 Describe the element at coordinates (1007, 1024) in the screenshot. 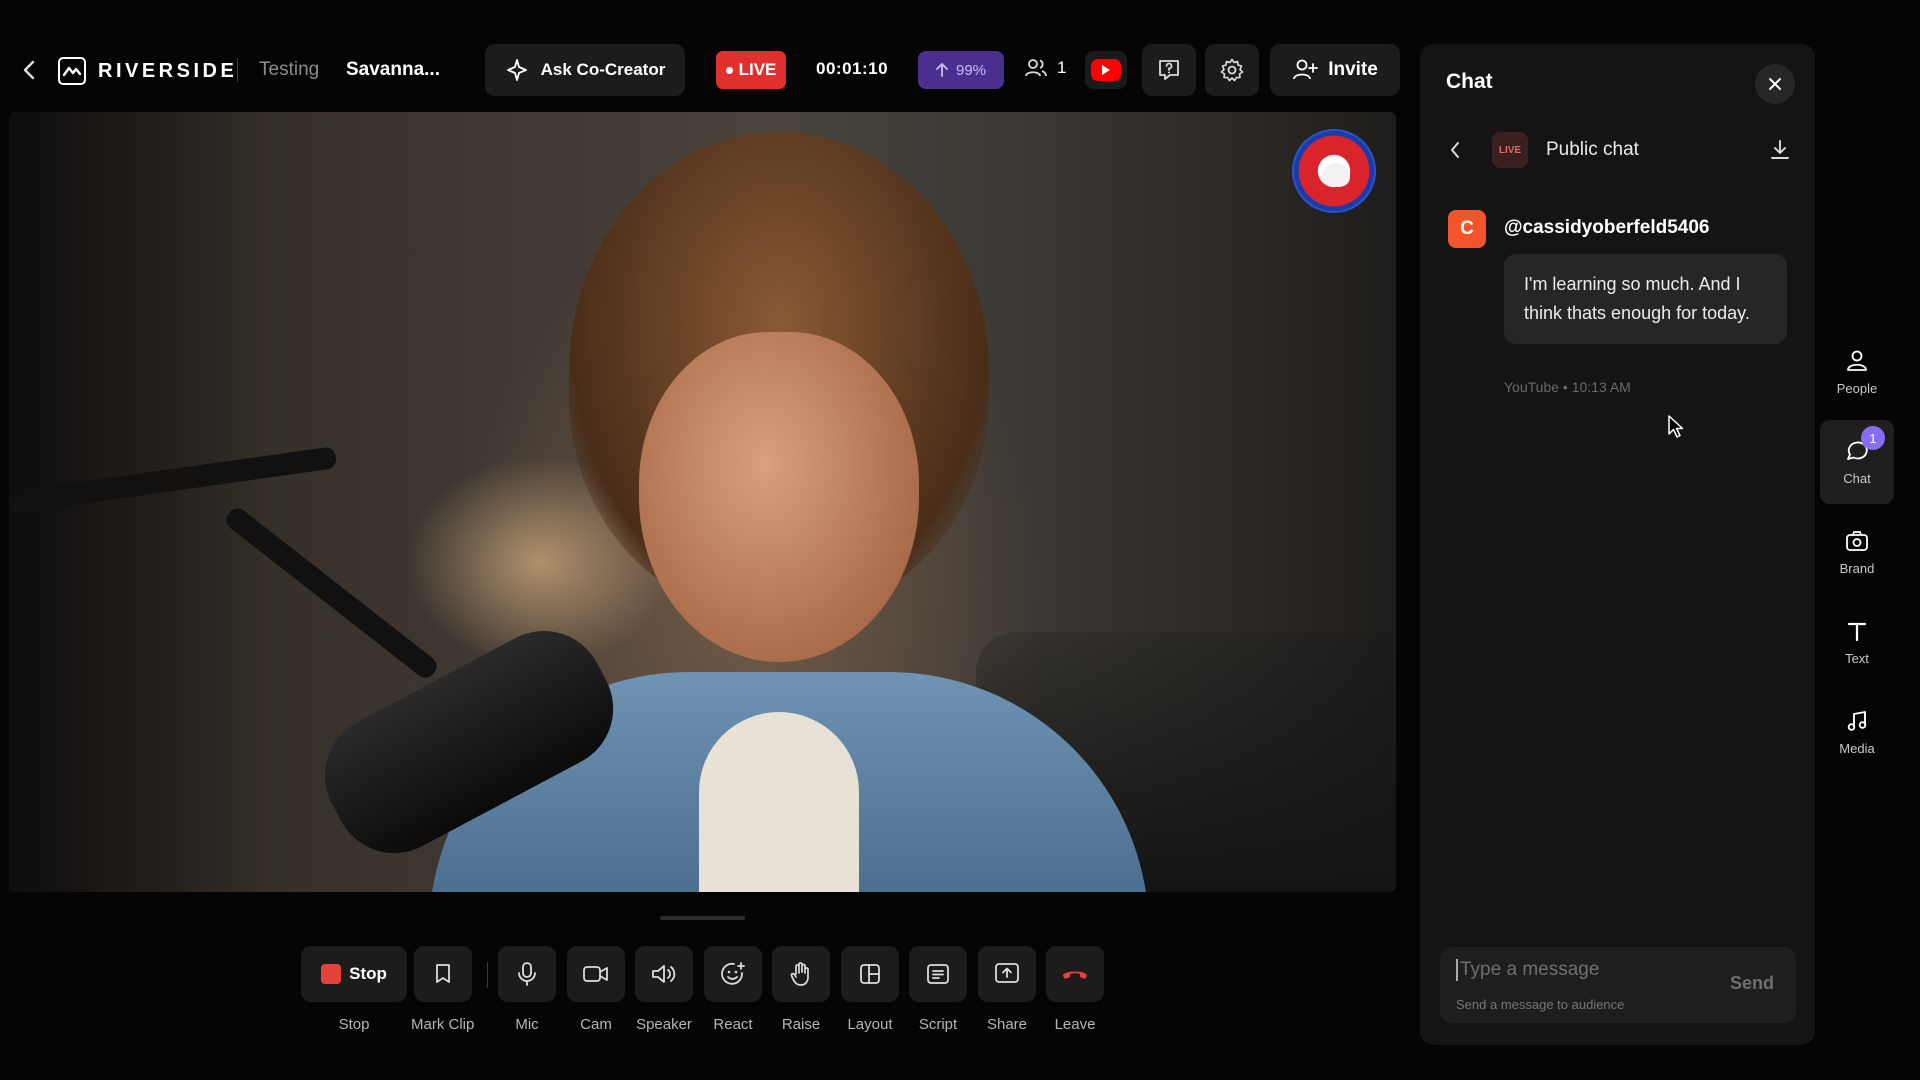

I see `control-label-share: Share` at that location.